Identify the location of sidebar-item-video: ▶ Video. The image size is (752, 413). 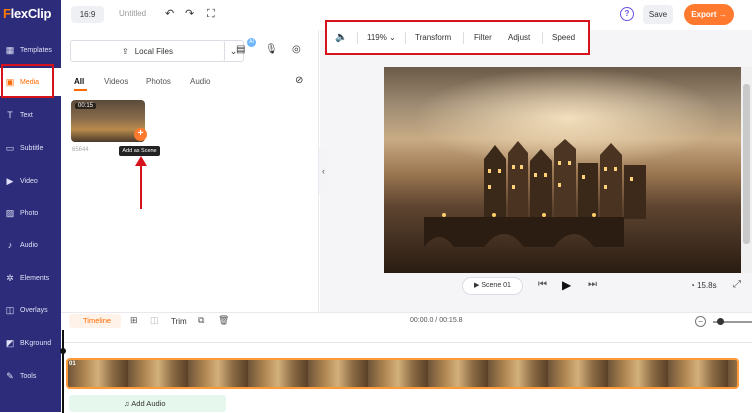
(30, 181).